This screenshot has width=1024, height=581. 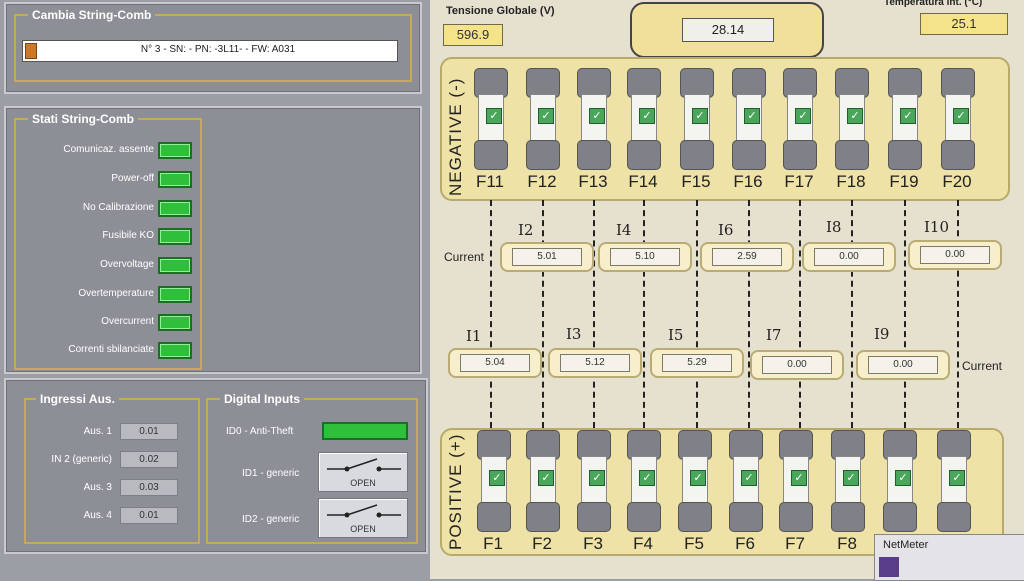 I want to click on current-value: 5.29, so click(x=697, y=363).